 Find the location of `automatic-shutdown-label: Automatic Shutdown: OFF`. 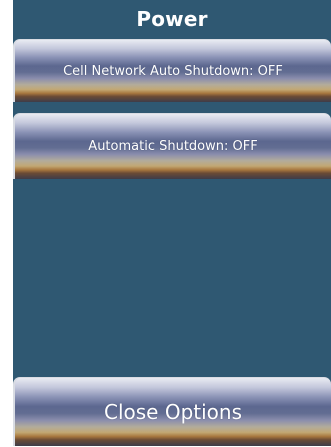

automatic-shutdown-label: Automatic Shutdown: OFF is located at coordinates (173, 146).